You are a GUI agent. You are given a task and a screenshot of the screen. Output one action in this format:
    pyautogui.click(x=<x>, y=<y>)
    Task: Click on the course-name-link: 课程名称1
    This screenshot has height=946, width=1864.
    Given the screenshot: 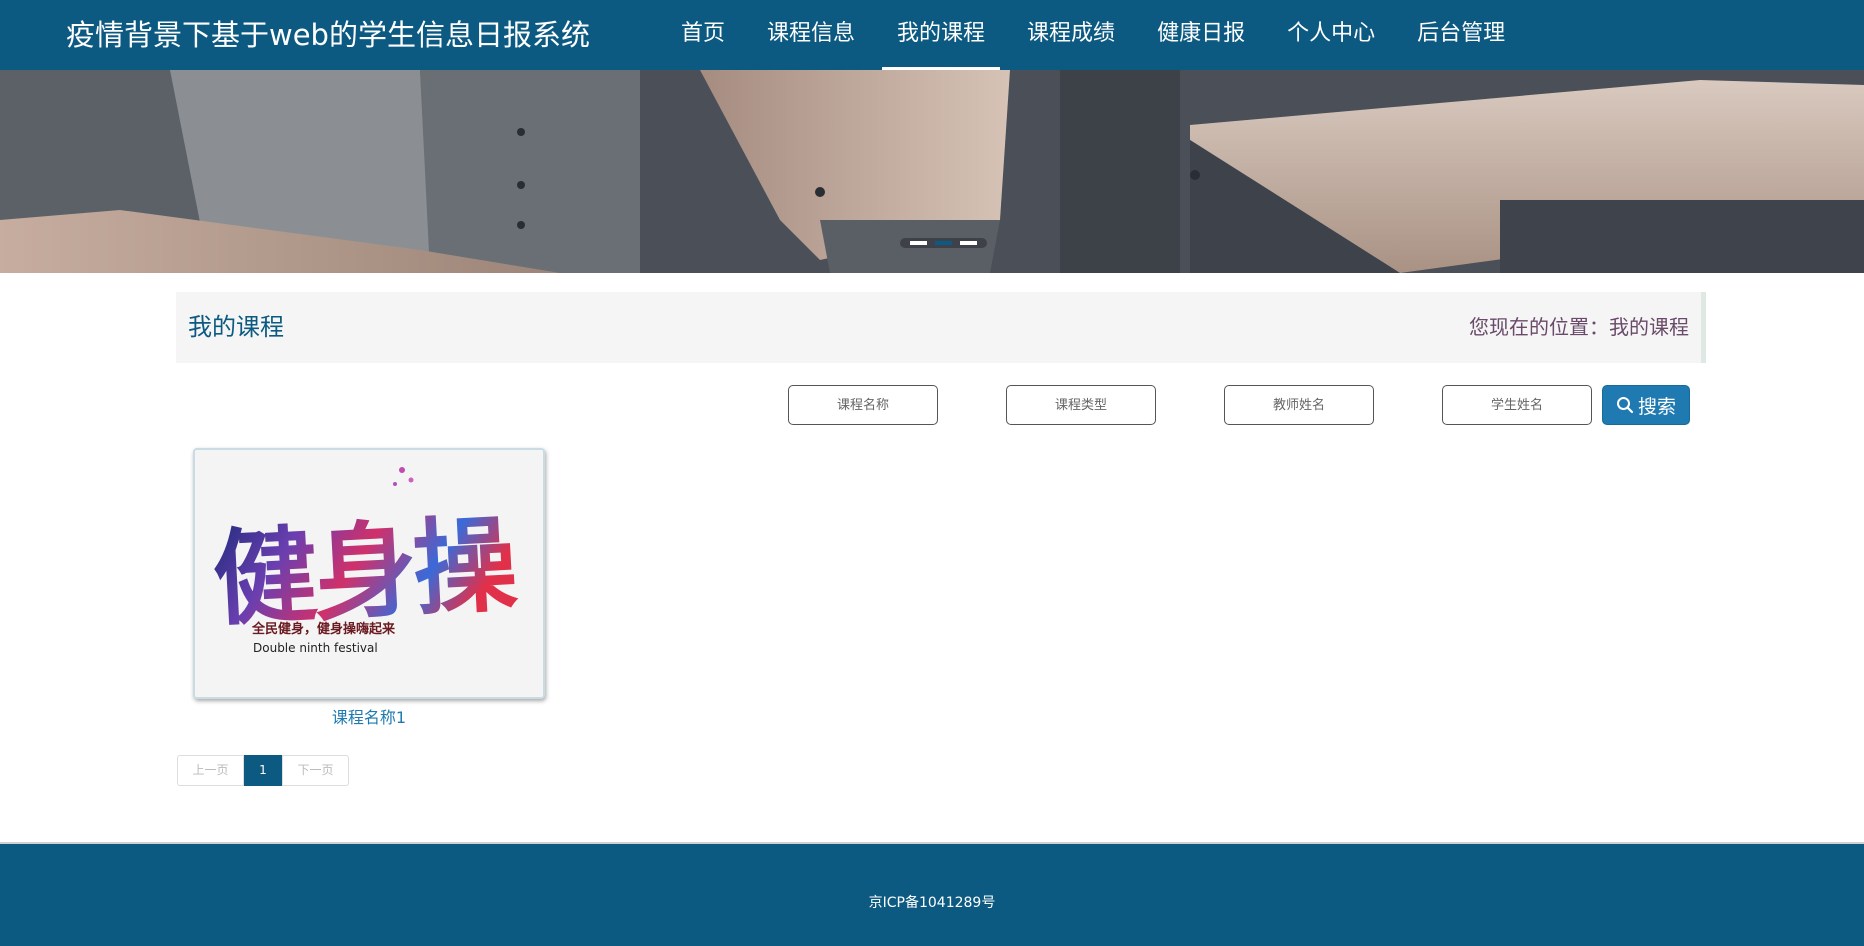 What is the action you would take?
    pyautogui.click(x=369, y=716)
    